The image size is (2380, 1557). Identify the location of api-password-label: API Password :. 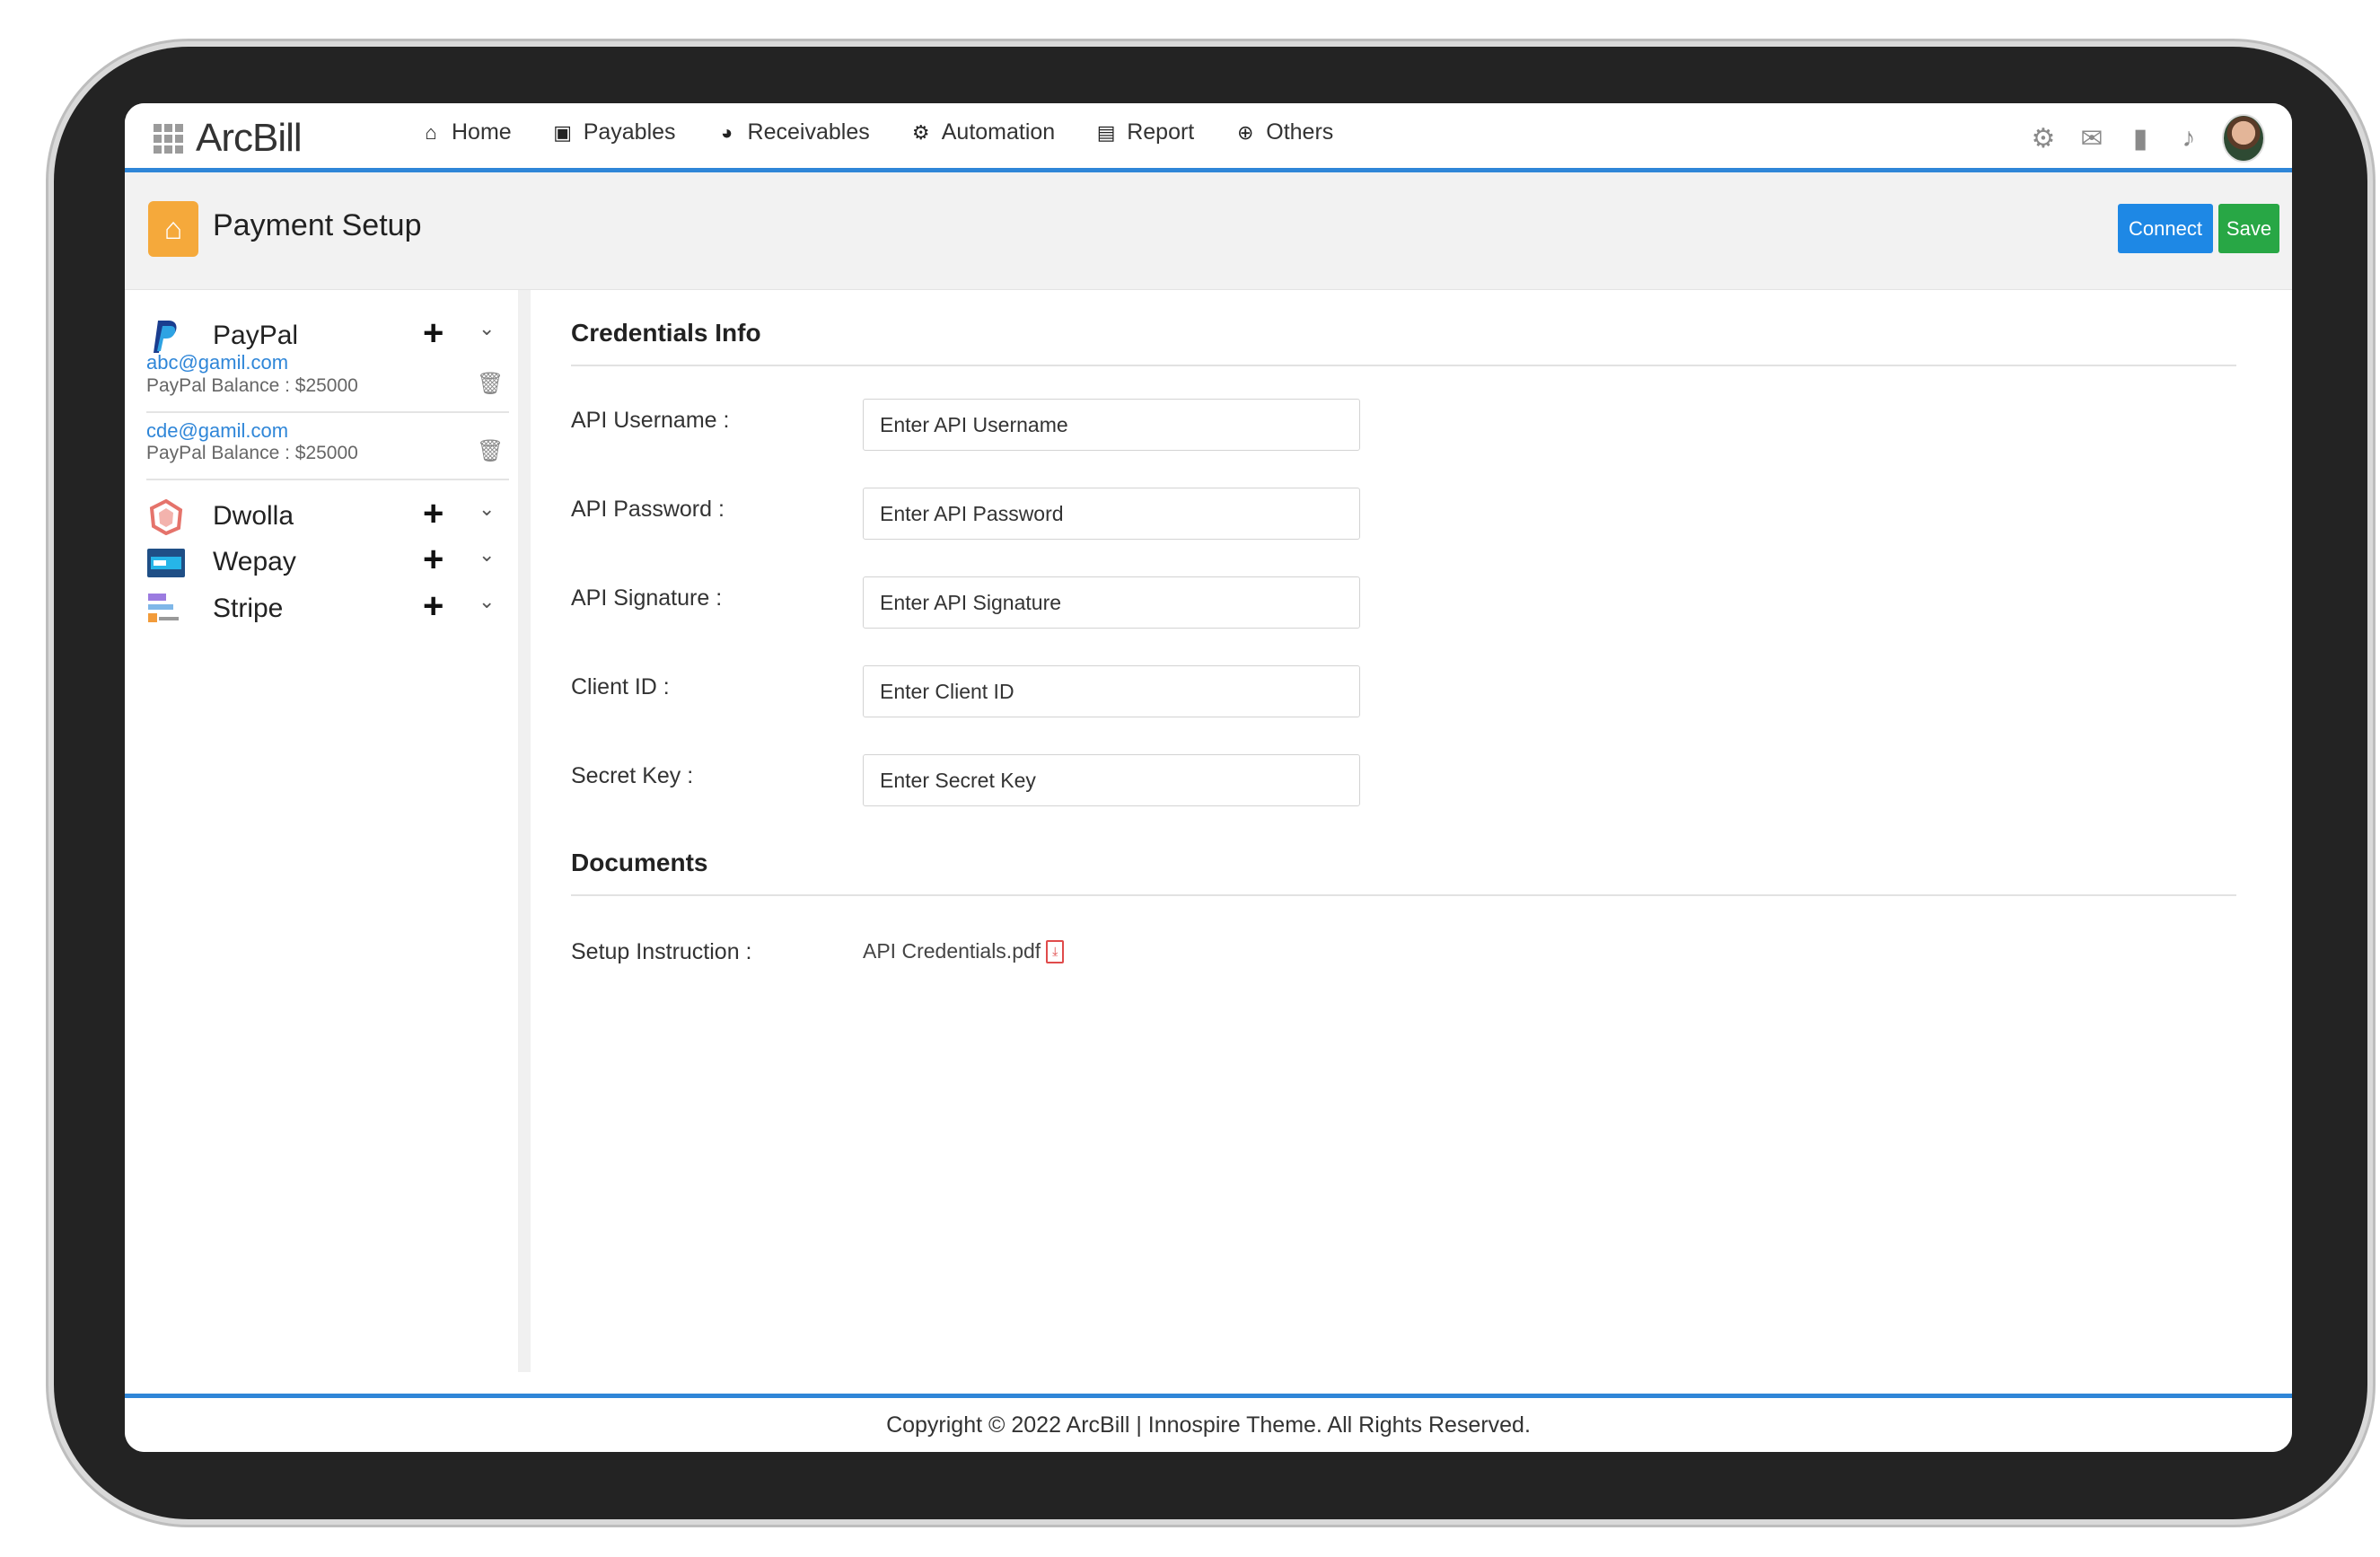
(648, 509).